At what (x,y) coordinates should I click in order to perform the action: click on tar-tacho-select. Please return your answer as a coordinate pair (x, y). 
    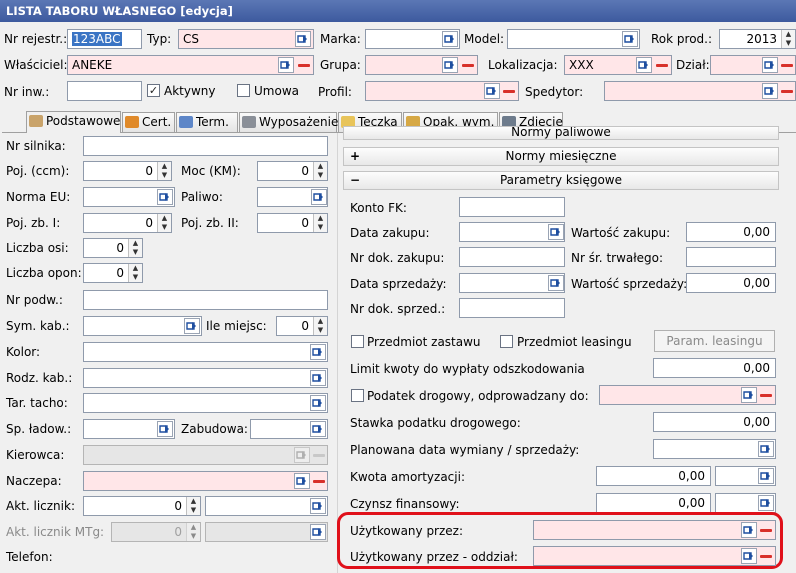
    Looking at the image, I should click on (205, 403).